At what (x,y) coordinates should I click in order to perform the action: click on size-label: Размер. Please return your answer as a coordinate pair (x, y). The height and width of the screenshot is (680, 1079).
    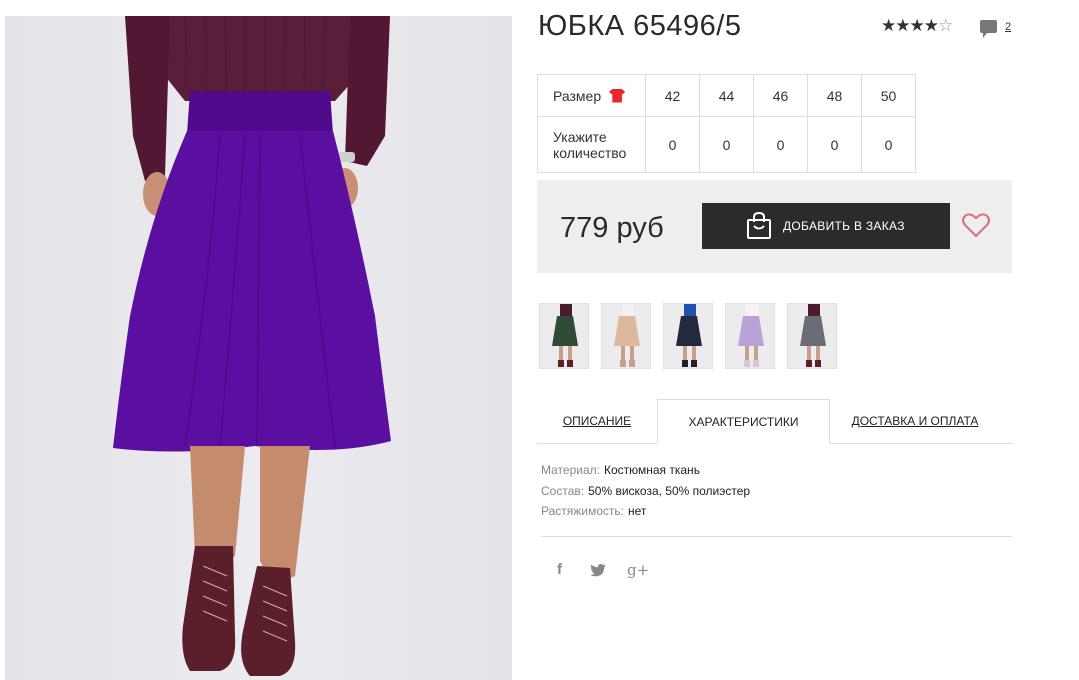
    Looking at the image, I should click on (577, 95).